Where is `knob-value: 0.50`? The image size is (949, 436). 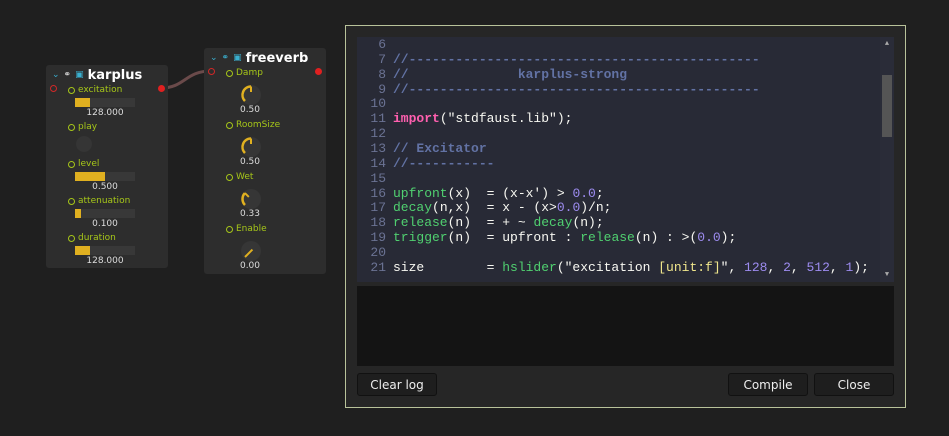 knob-value: 0.50 is located at coordinates (250, 162).